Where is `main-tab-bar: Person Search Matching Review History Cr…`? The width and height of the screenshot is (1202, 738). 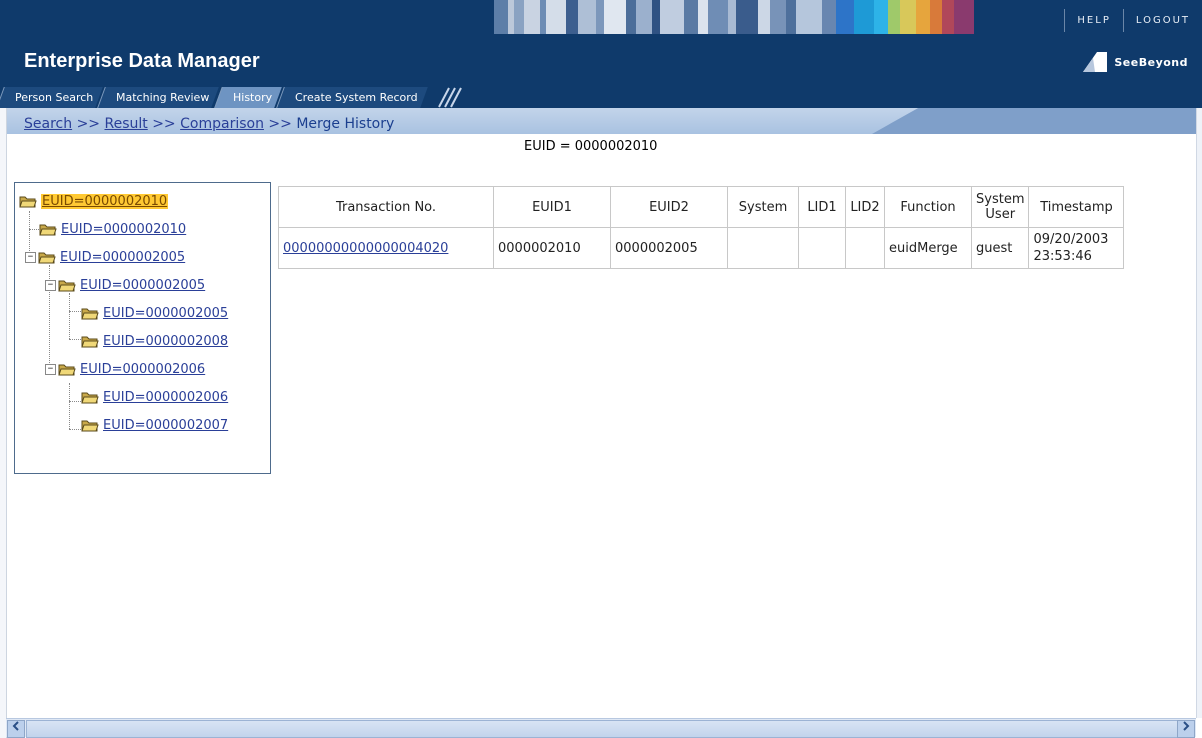 main-tab-bar: Person Search Matching Review History Cr… is located at coordinates (232, 96).